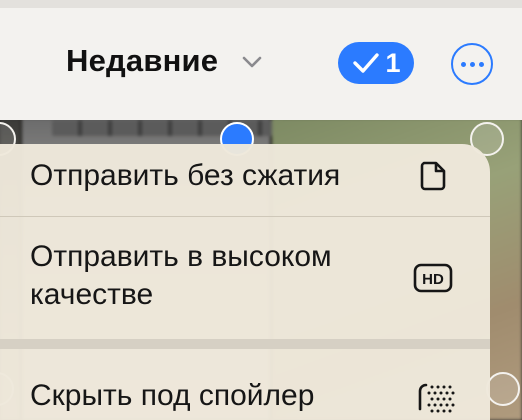 The image size is (522, 420). I want to click on selected-count: 1, so click(393, 62).